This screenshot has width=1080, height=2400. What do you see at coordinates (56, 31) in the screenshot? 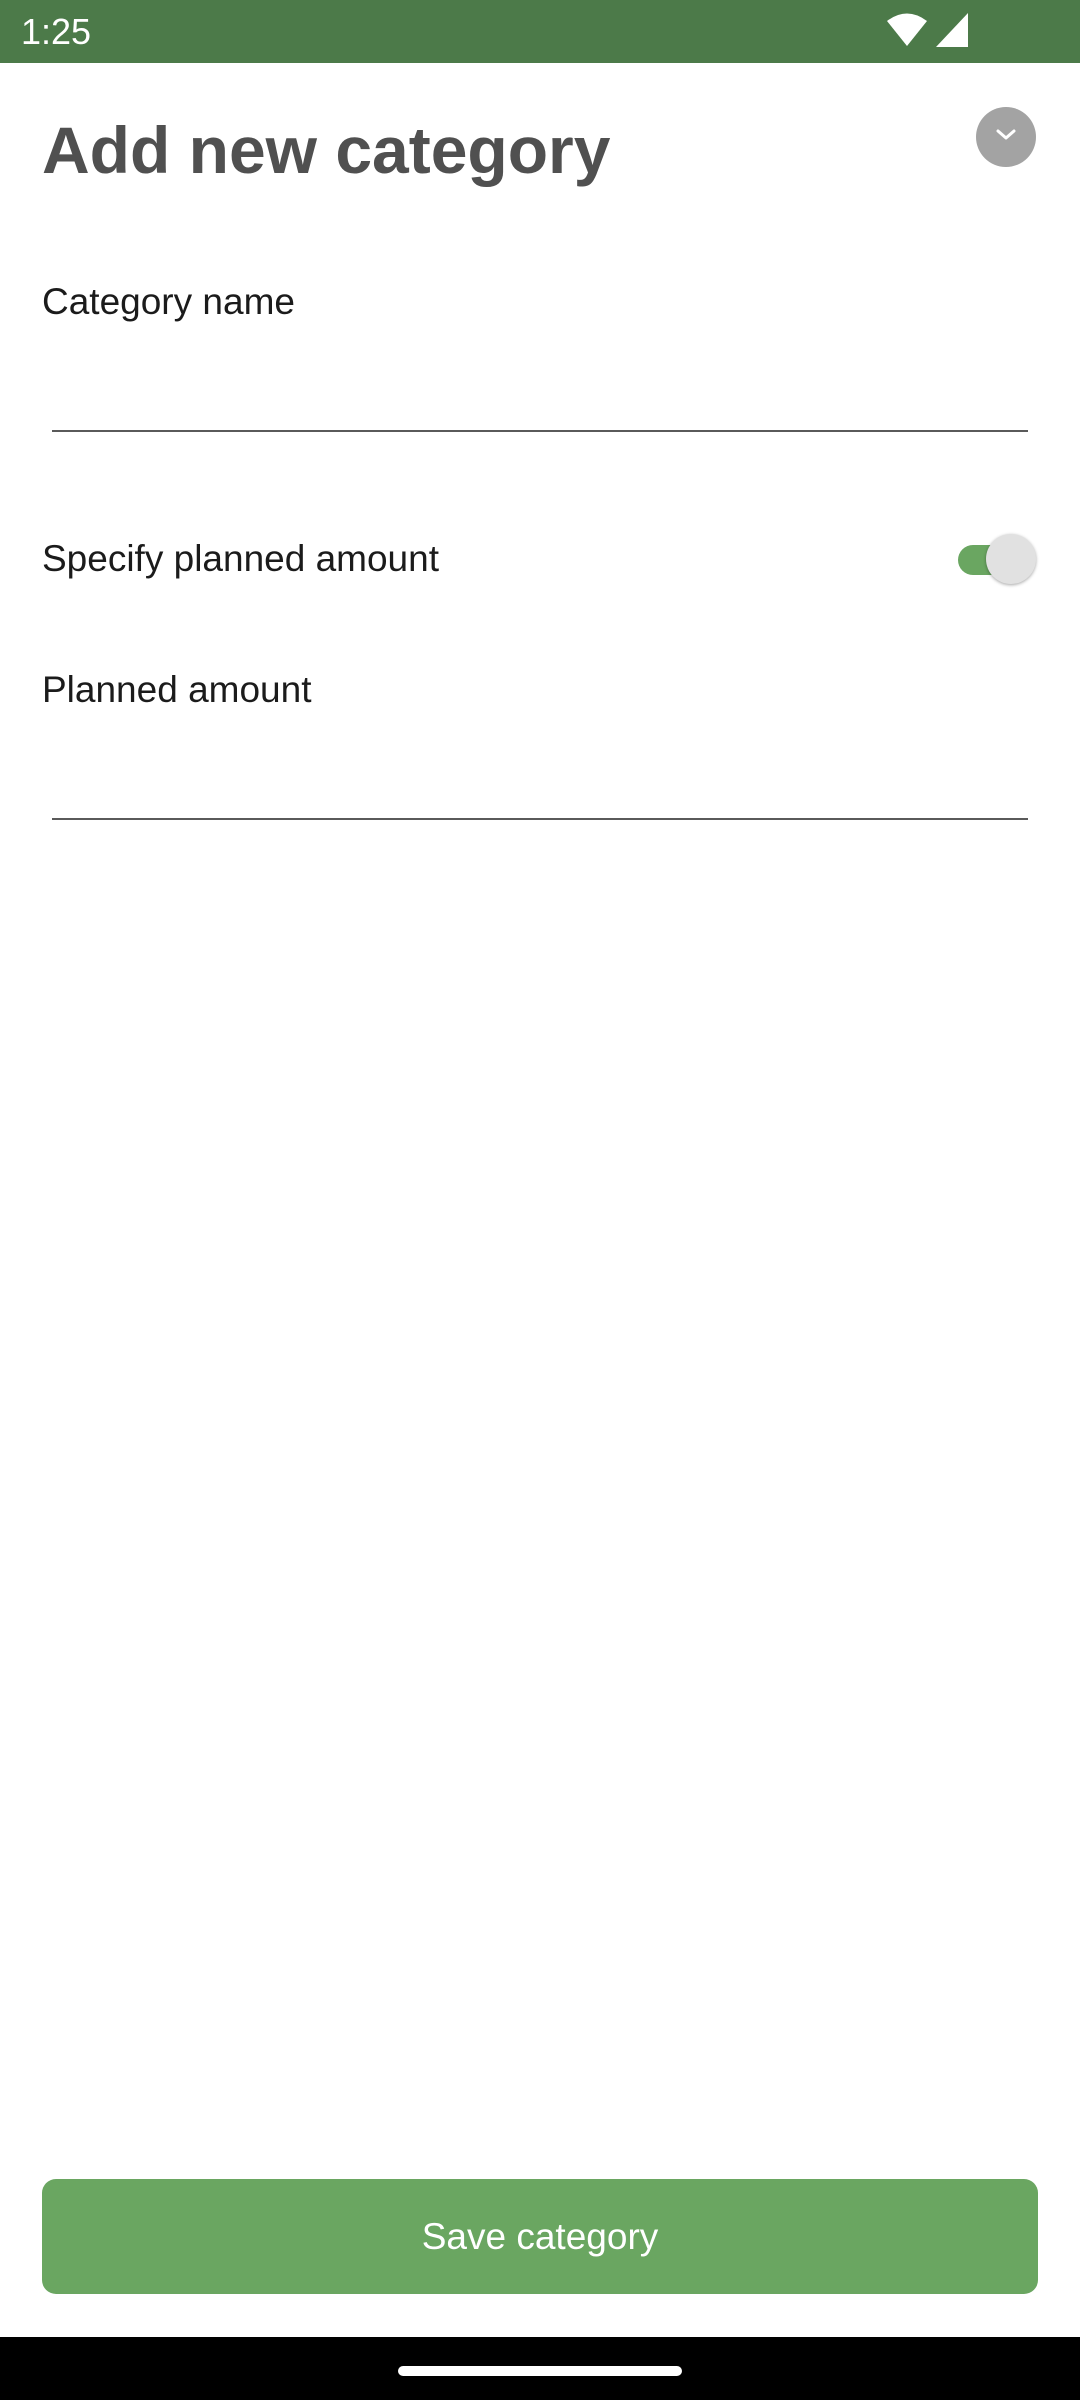
I see `status-time: 1:25` at bounding box center [56, 31].